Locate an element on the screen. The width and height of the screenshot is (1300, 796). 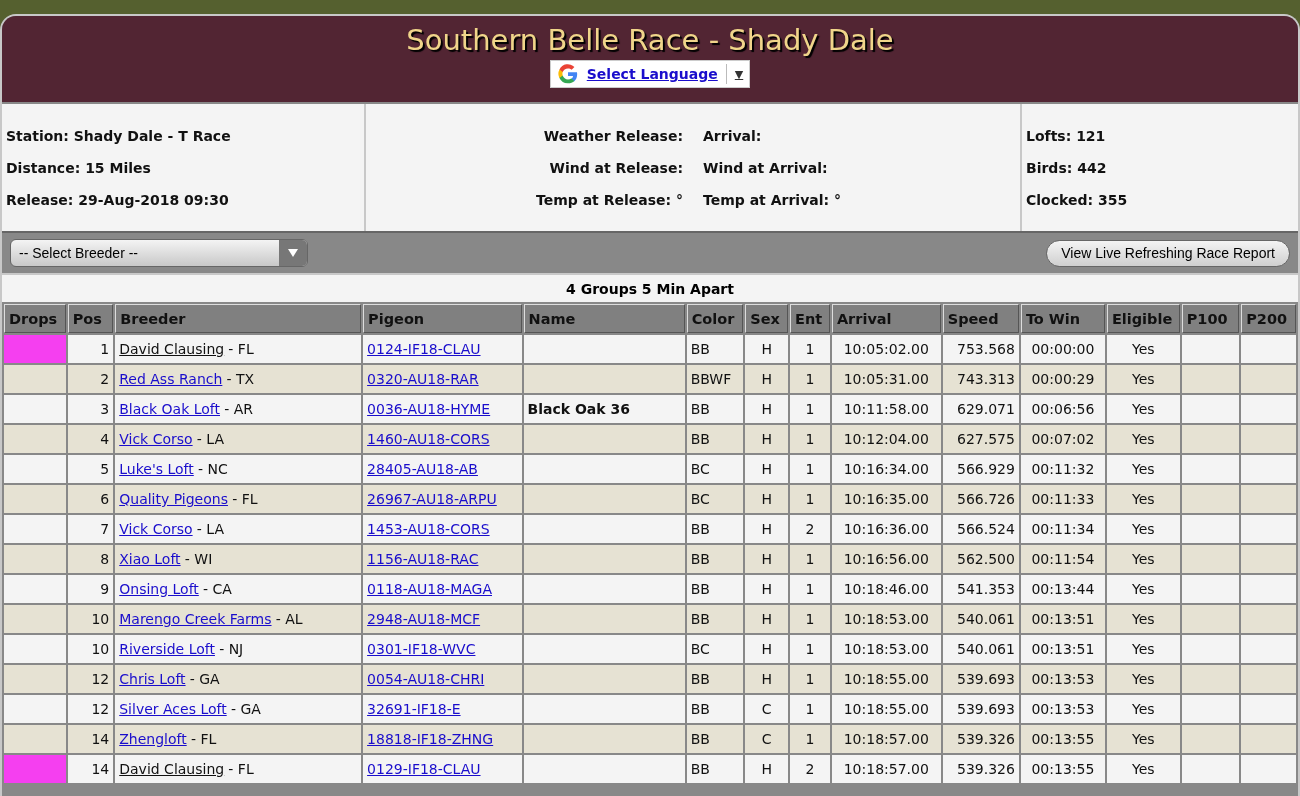
caret-icon is located at coordinates (293, 253).